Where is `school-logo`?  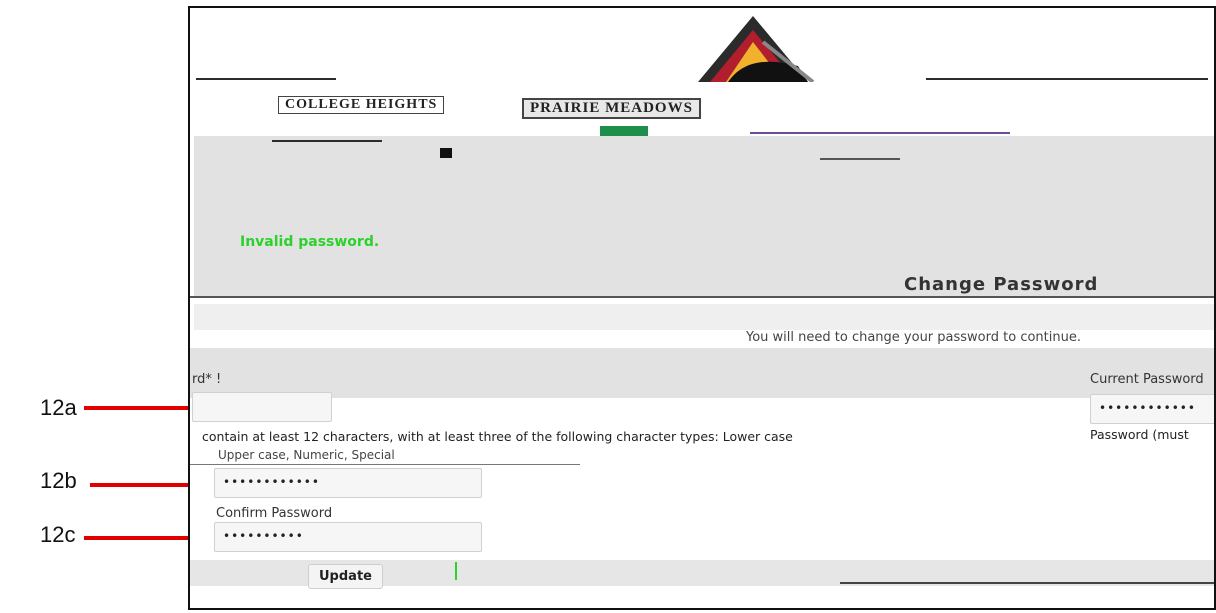 school-logo is located at coordinates (756, 49).